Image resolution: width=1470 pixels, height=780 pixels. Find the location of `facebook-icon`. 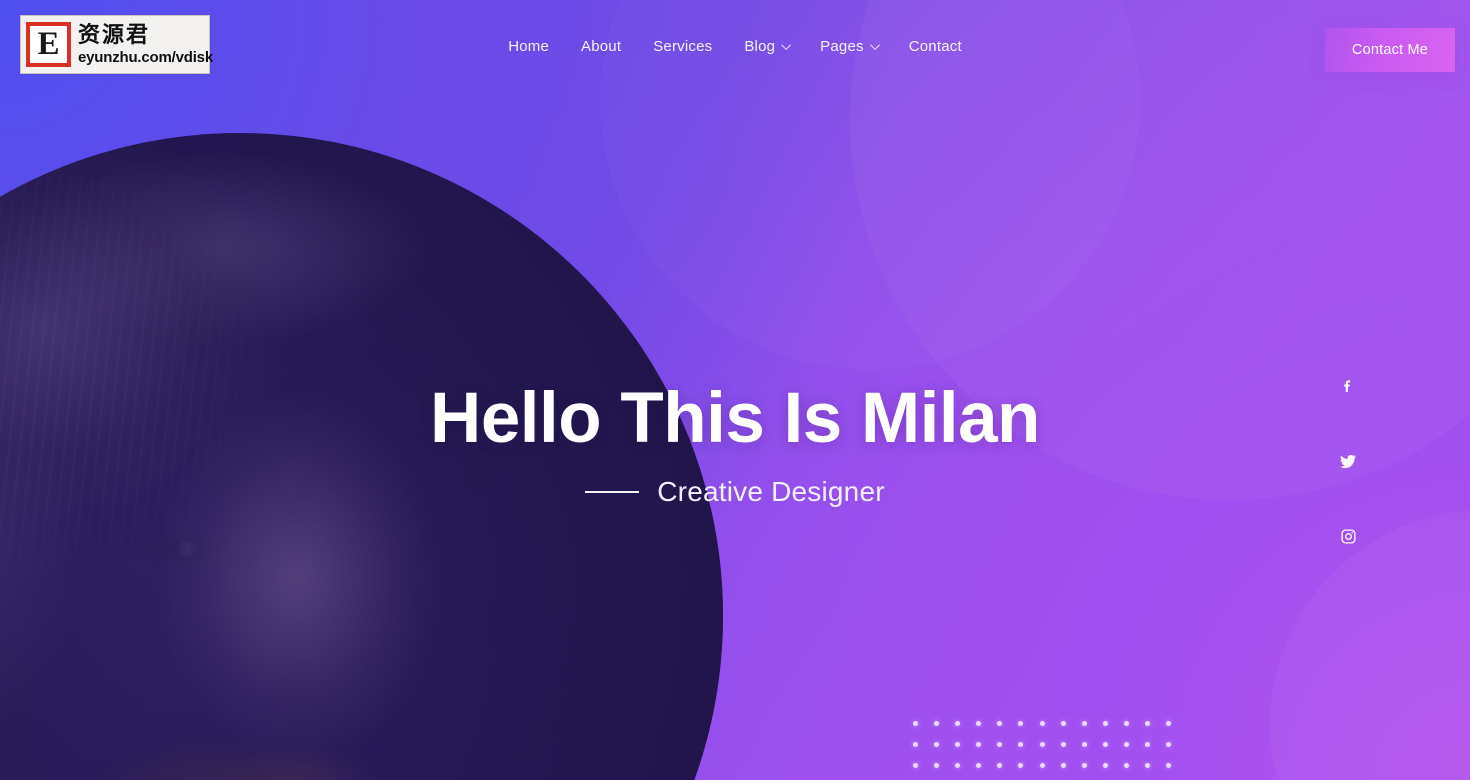

facebook-icon is located at coordinates (1348, 386).